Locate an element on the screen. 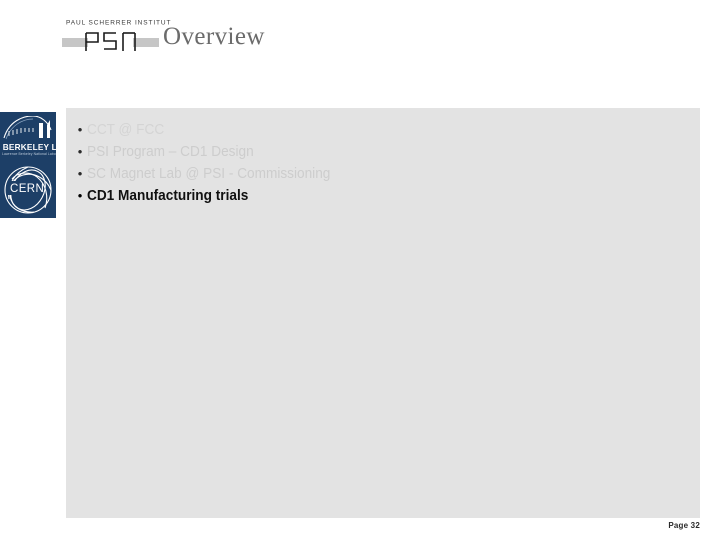  list-item: • SC Magnet Lab @ PSI - Commissioning is located at coordinates (373, 174).